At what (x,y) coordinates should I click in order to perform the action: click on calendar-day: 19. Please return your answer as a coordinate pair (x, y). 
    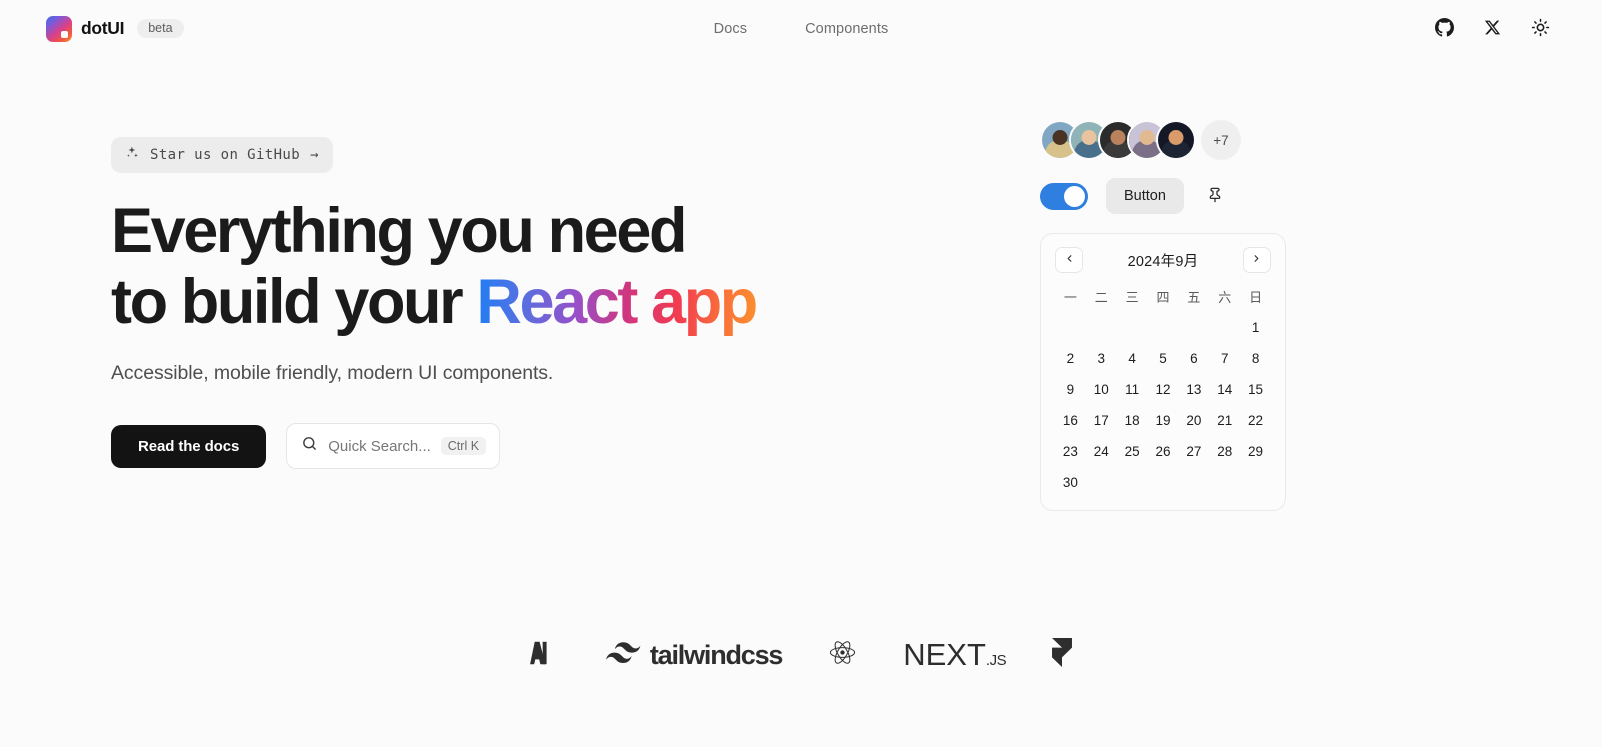
    Looking at the image, I should click on (1163, 421).